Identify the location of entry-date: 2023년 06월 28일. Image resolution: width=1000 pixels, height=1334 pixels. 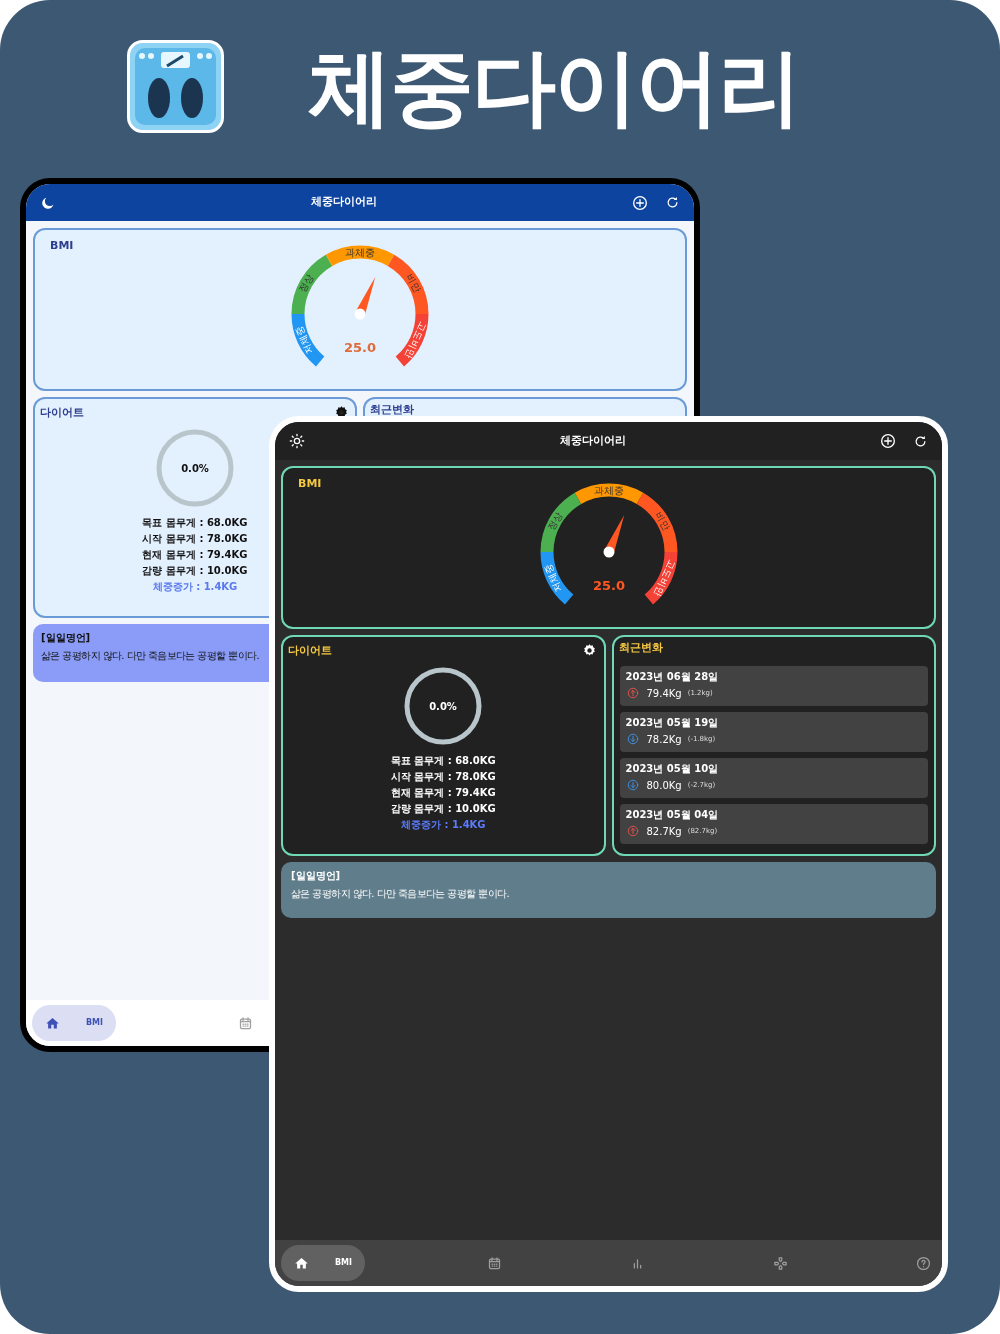
(672, 676).